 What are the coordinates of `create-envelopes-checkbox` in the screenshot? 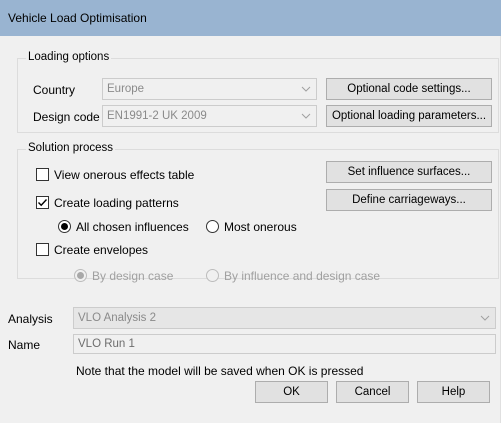 It's located at (42, 249).